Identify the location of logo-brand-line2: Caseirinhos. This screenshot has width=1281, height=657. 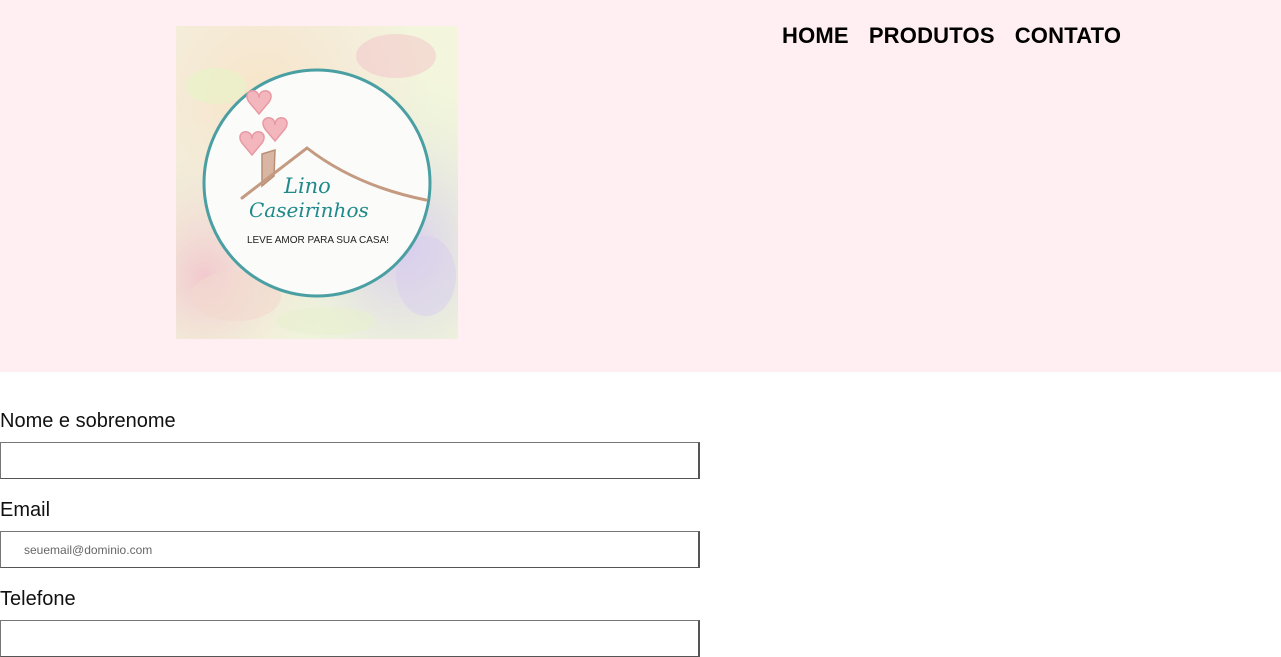
(309, 210).